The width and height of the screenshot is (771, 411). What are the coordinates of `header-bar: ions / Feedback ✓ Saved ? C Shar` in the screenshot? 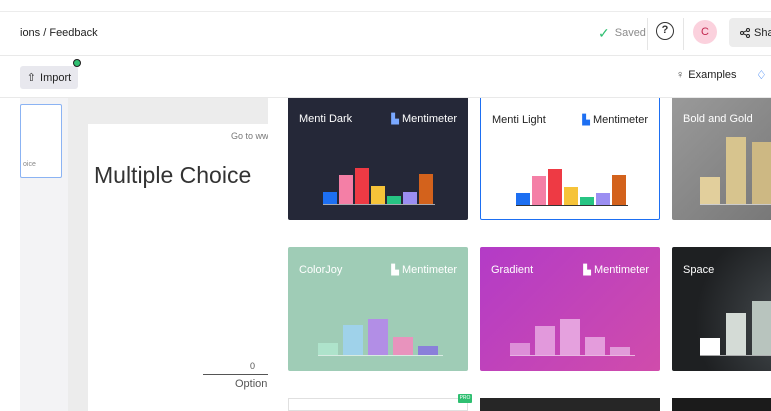 It's located at (385, 34).